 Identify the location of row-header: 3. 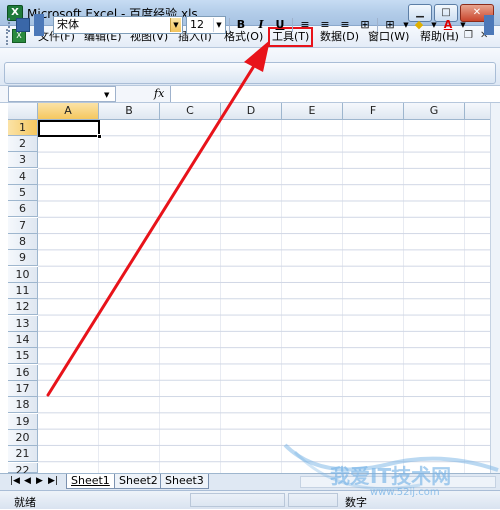
(23, 160).